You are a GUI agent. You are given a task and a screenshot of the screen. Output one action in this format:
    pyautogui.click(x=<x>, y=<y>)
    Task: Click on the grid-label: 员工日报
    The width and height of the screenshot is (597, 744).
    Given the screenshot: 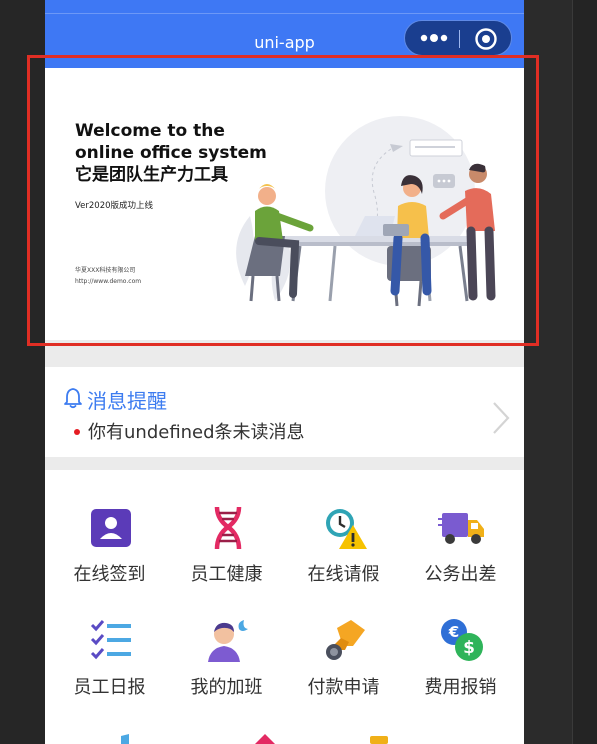 What is the action you would take?
    pyautogui.click(x=109, y=687)
    